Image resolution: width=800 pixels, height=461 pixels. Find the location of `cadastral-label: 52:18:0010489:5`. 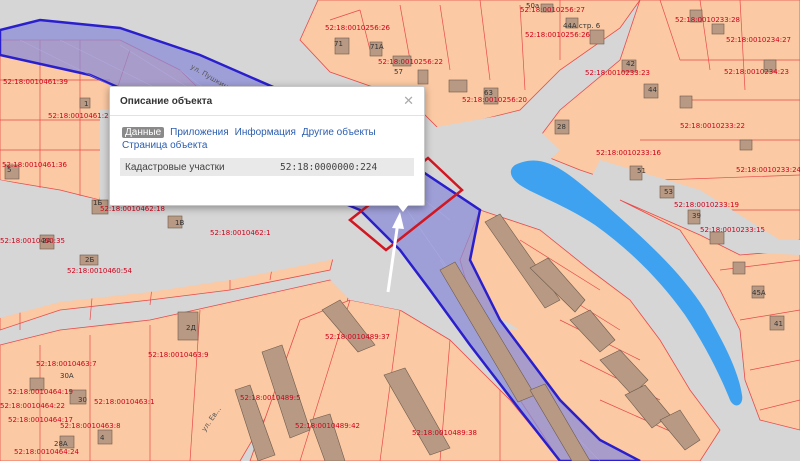

cadastral-label: 52:18:0010489:5 is located at coordinates (270, 398).